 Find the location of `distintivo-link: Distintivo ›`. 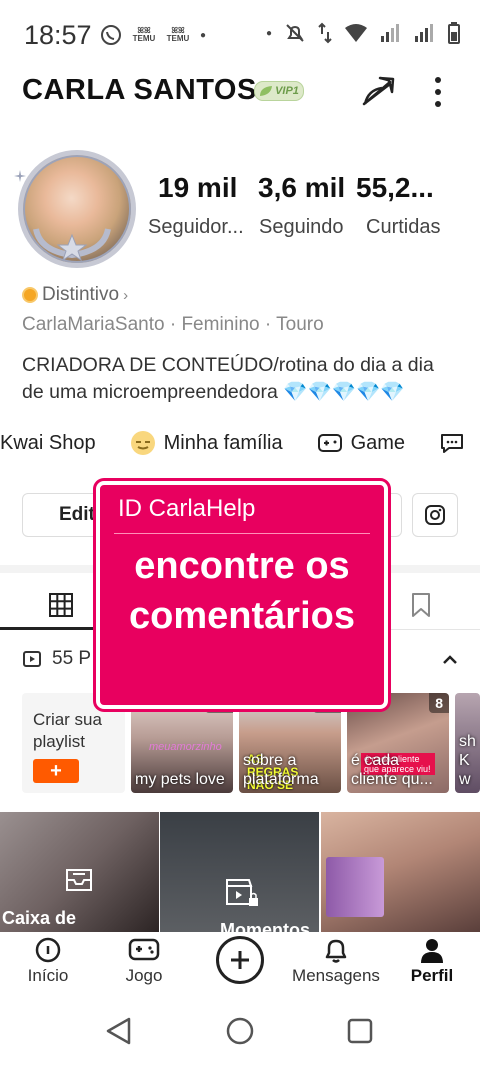

distintivo-link: Distintivo › is located at coordinates (75, 295).